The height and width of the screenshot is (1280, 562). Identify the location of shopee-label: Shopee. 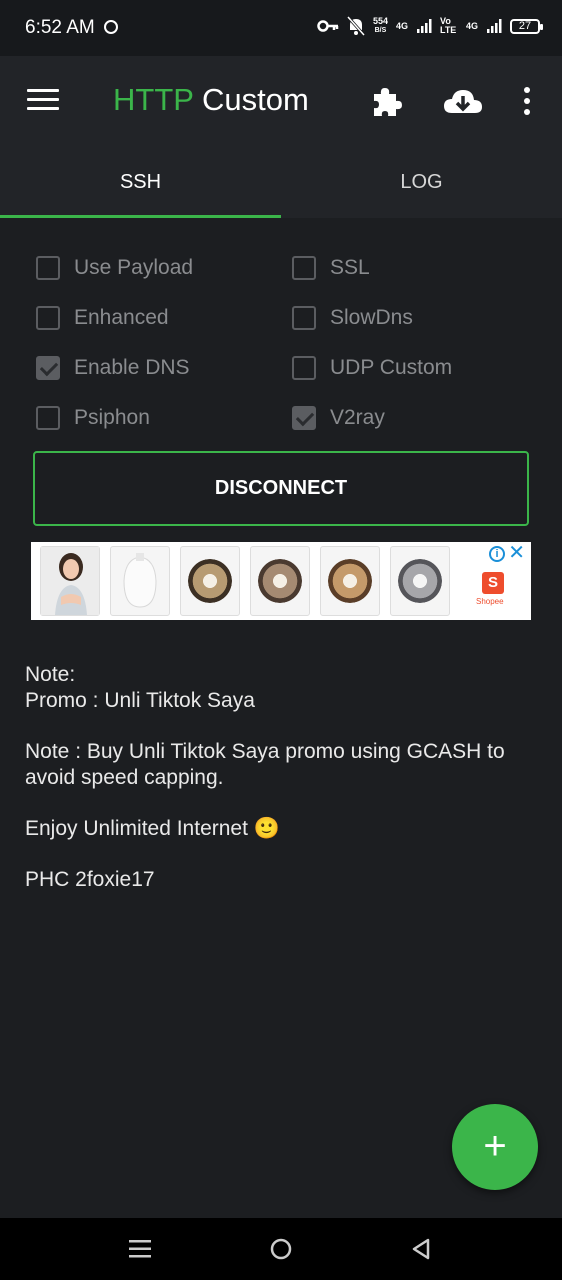
(490, 601).